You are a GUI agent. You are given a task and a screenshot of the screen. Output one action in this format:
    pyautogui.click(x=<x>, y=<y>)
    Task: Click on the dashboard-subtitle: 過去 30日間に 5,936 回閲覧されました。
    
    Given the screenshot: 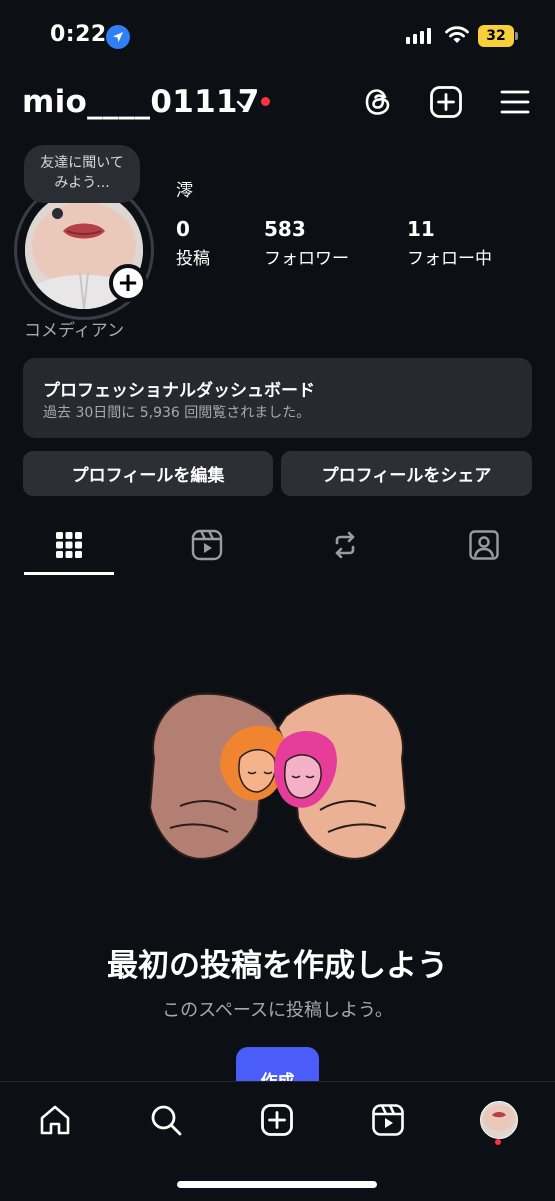 What is the action you would take?
    pyautogui.click(x=177, y=413)
    